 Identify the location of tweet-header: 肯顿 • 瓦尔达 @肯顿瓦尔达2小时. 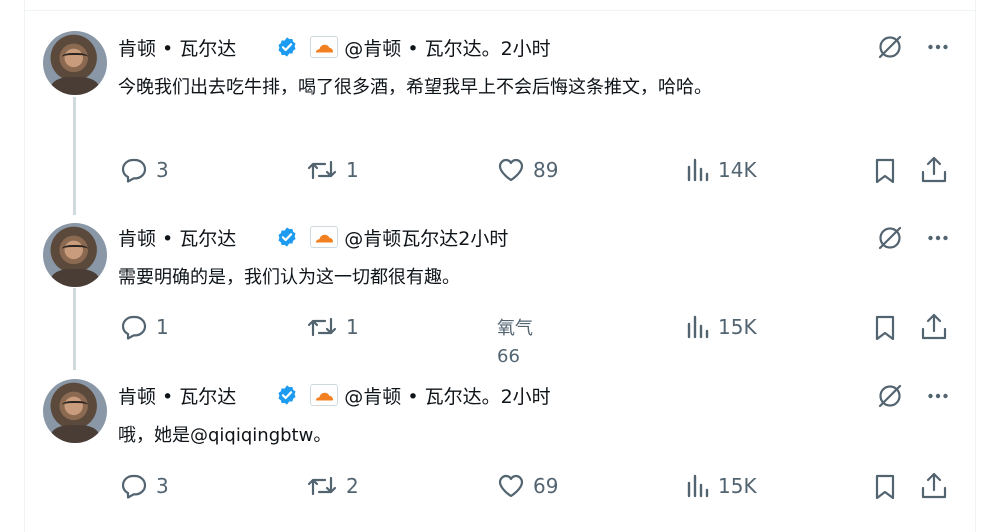
(313, 237).